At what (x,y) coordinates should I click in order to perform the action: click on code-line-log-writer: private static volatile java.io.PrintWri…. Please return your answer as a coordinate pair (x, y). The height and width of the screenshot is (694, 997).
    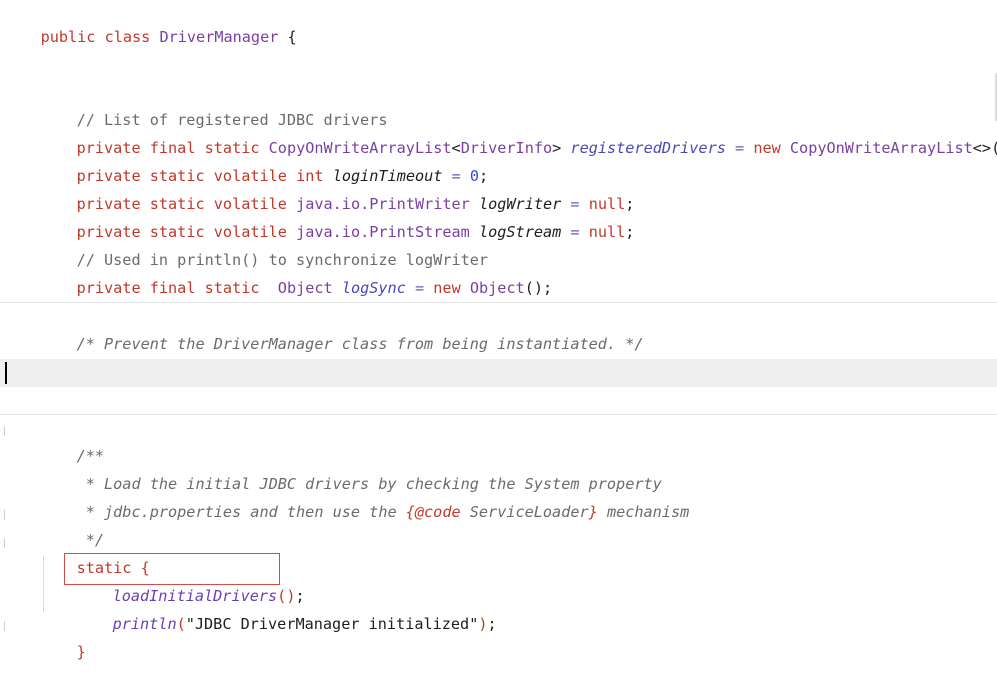
    Looking at the image, I should click on (337, 187).